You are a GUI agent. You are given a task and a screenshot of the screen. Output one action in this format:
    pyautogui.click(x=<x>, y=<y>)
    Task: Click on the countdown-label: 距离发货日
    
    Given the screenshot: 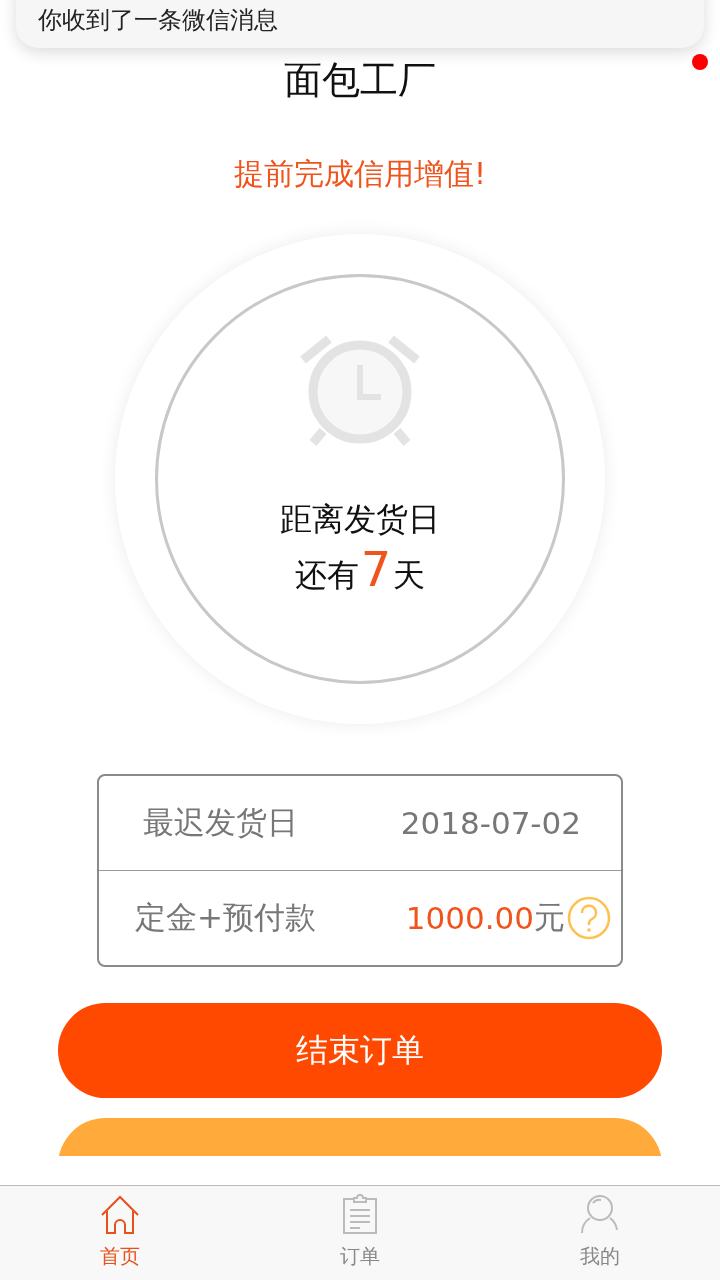 What is the action you would take?
    pyautogui.click(x=360, y=519)
    